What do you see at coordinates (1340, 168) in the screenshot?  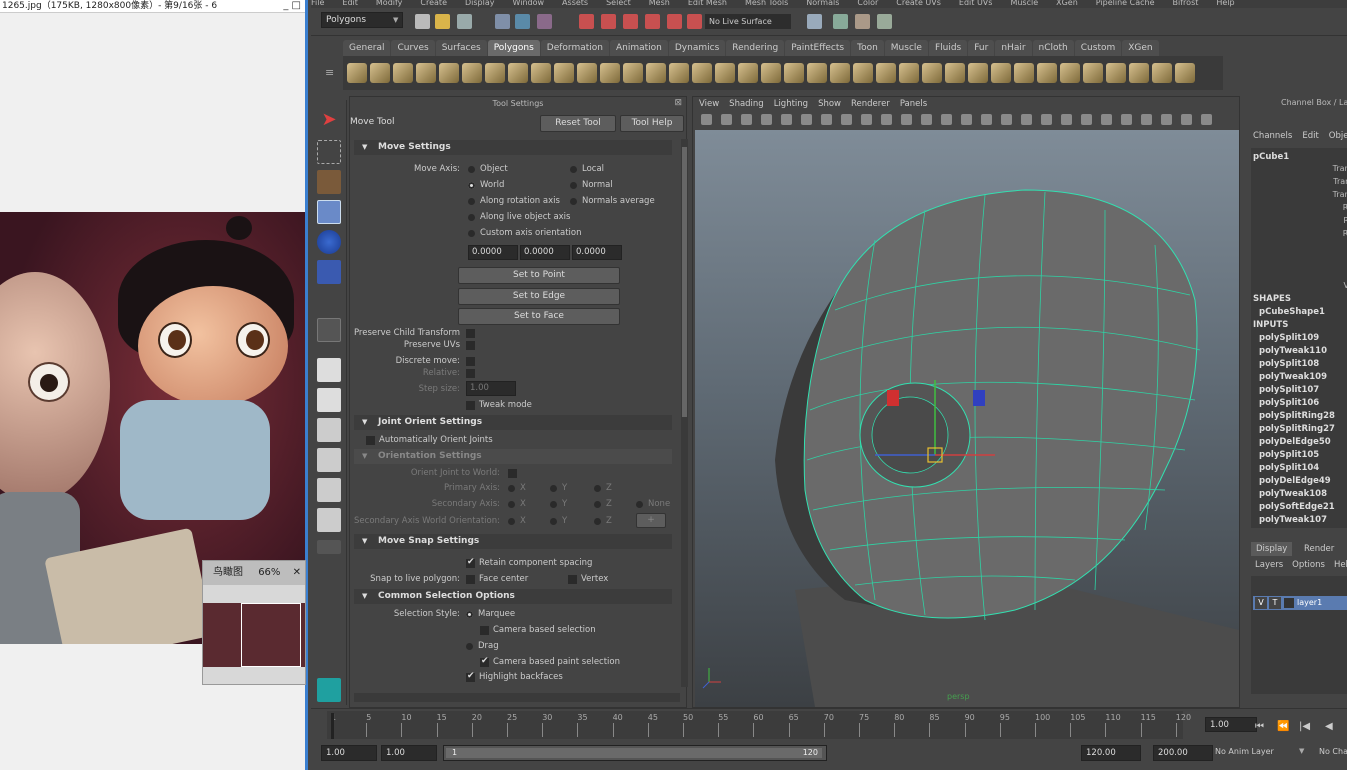 I see `channel-attr: Translate X` at bounding box center [1340, 168].